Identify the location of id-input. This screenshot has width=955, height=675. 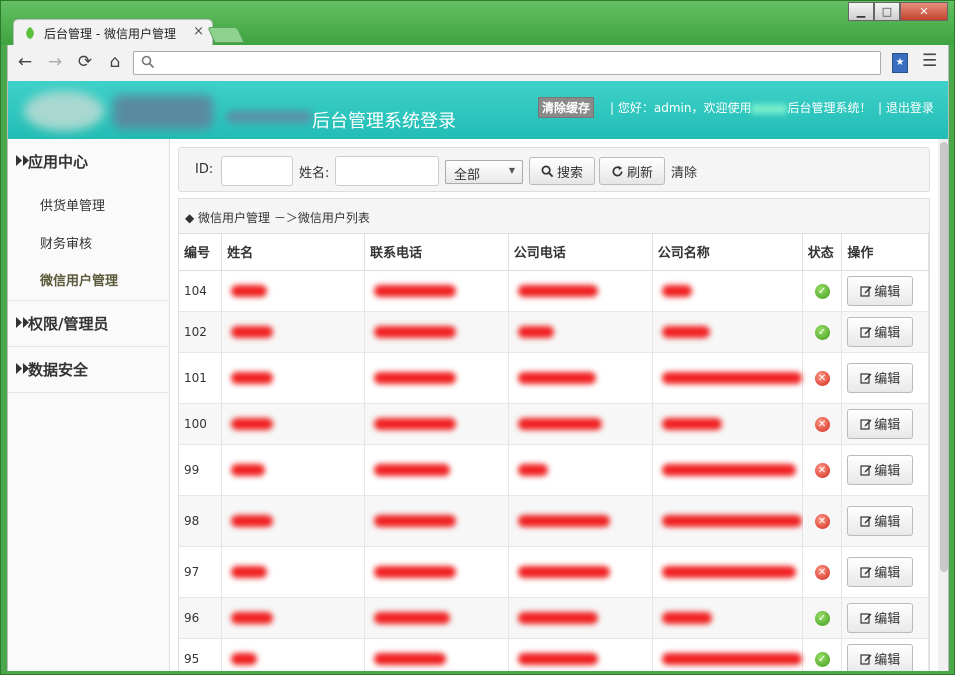
(257, 171).